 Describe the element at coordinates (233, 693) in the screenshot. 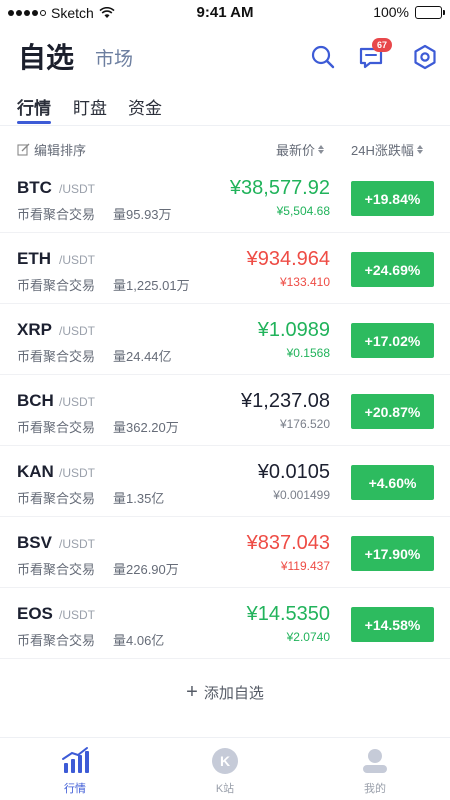

I see `add-favorite-label: 添加自选` at that location.